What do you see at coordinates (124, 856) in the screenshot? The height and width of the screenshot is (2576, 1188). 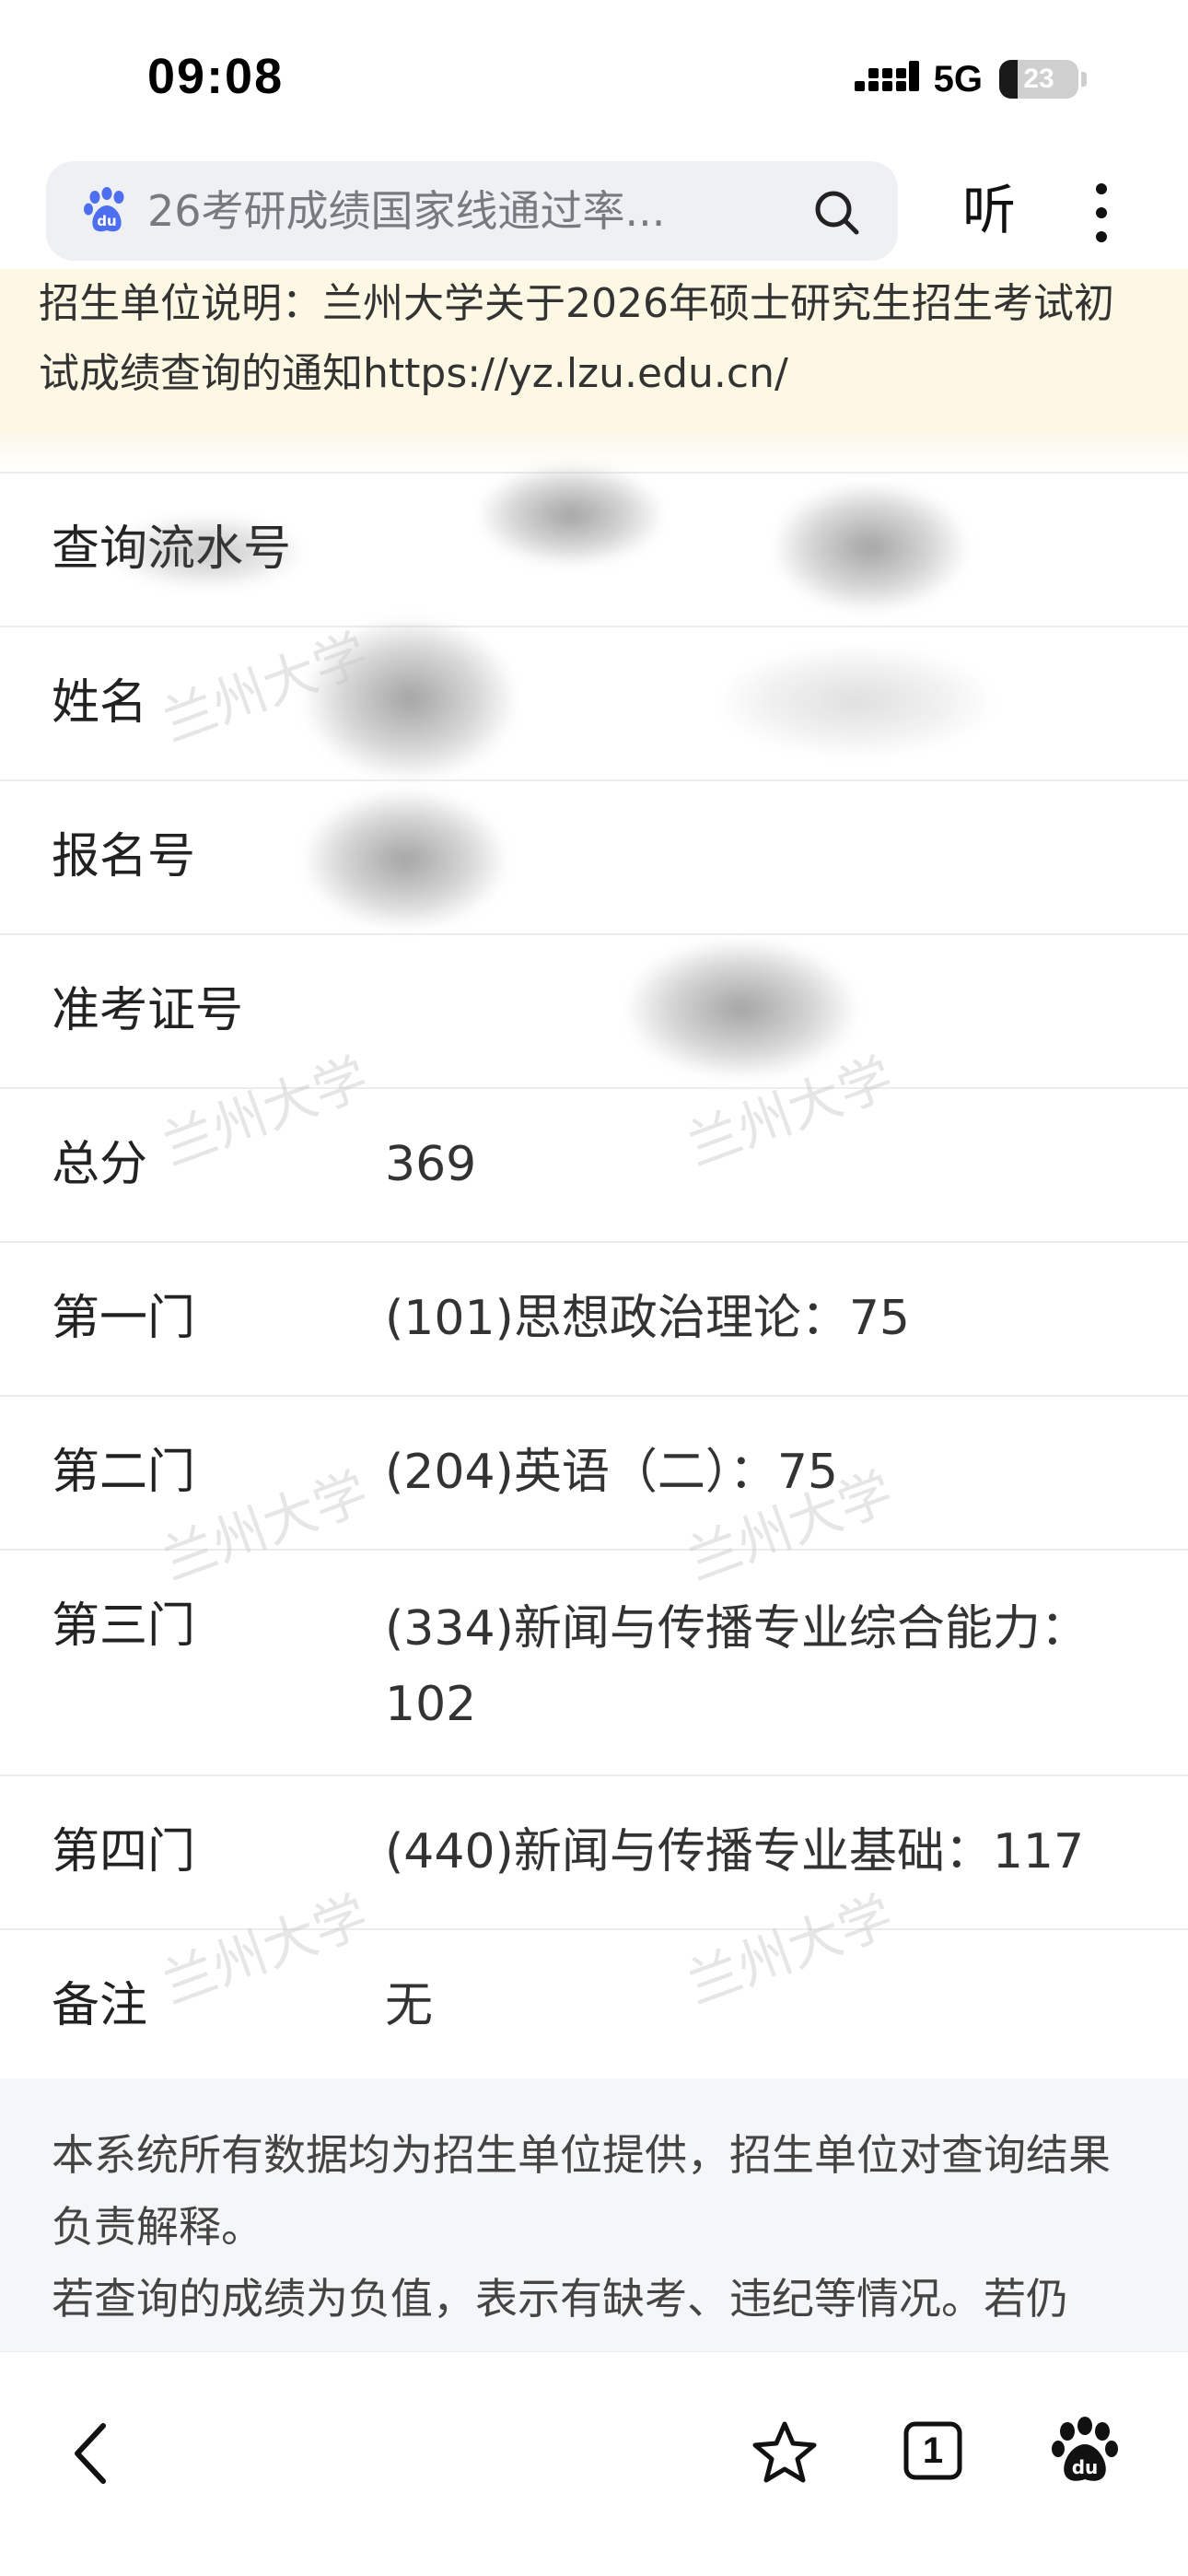 I see `row-label: 报名号` at bounding box center [124, 856].